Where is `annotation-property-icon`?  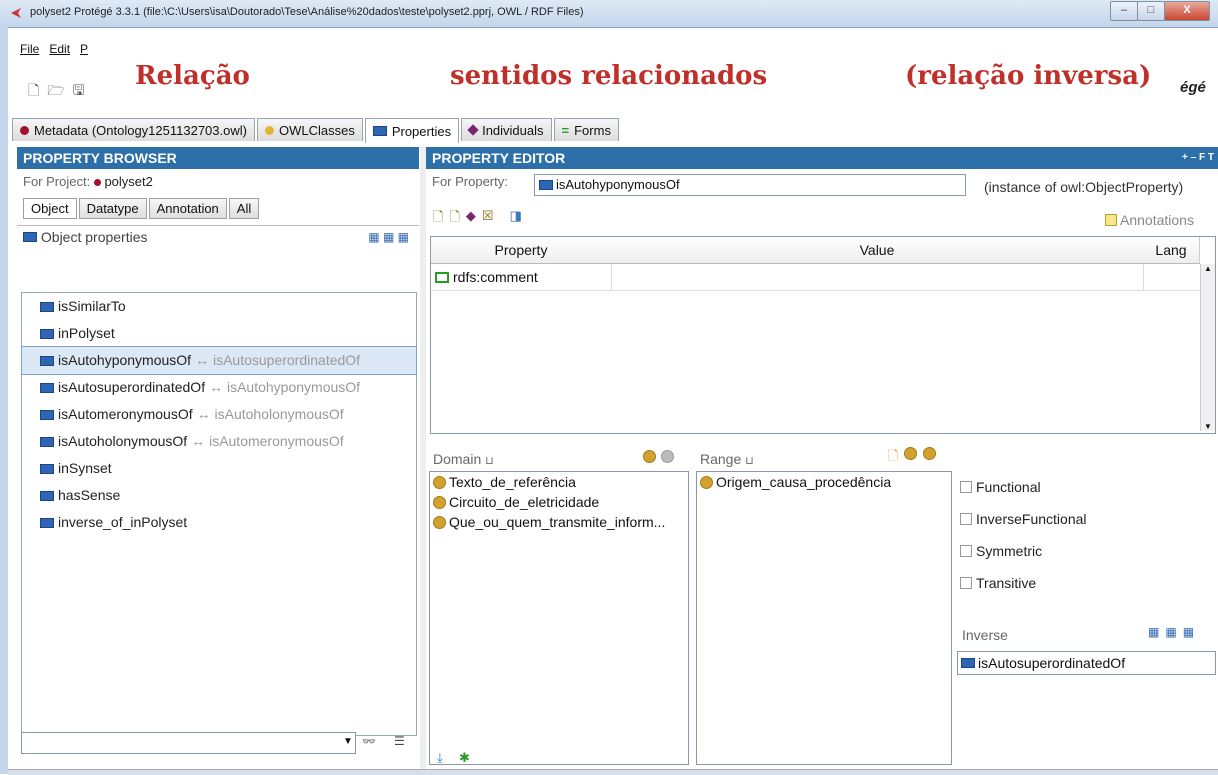 annotation-property-icon is located at coordinates (442, 277).